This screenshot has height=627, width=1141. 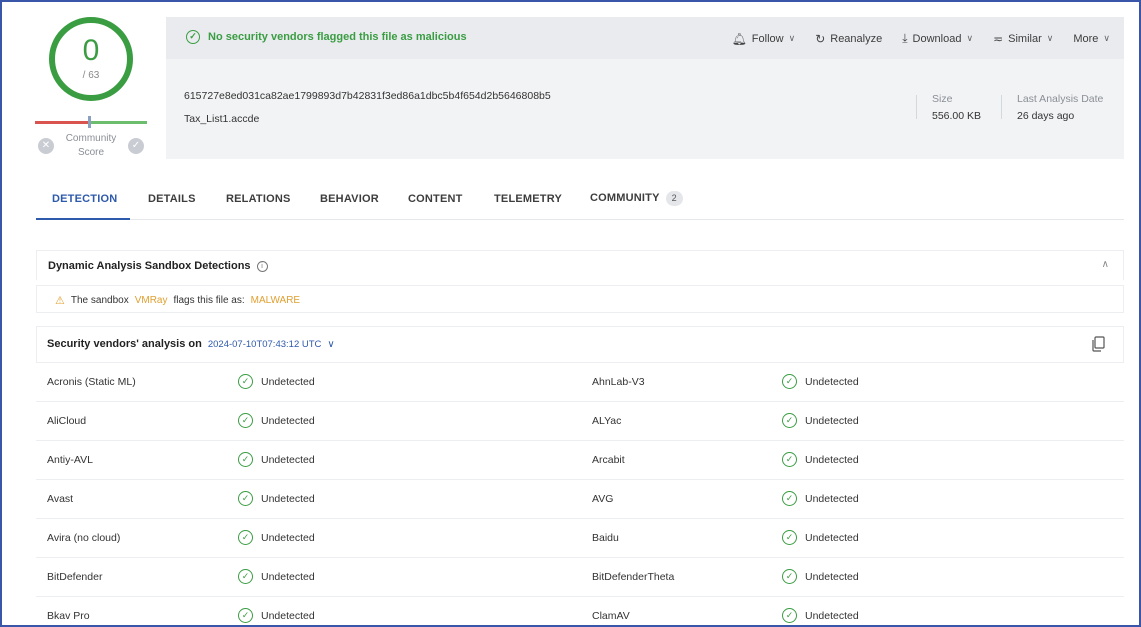 What do you see at coordinates (67, 421) in the screenshot?
I see `vendor-name: AliCloud` at bounding box center [67, 421].